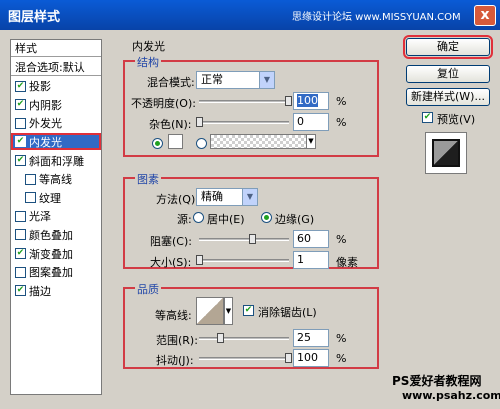 The image size is (500, 409). What do you see at coordinates (250, 15) in the screenshot?
I see `title-bar: 图层样式 思缘设计论坛 www.MISSYUAN.COM x` at bounding box center [250, 15].